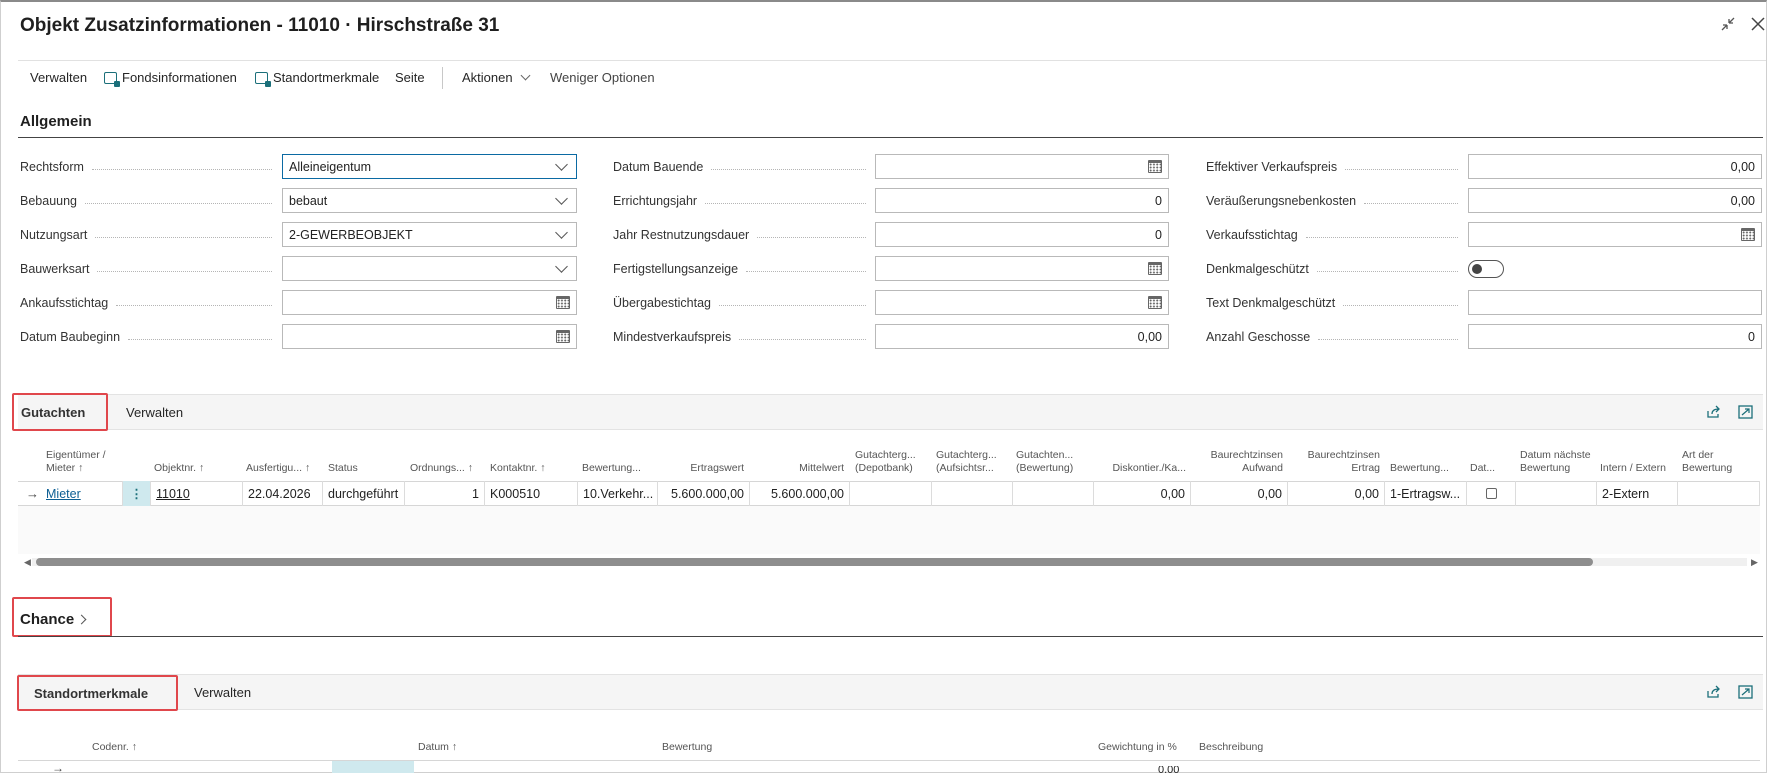  Describe the element at coordinates (173, 494) in the screenshot. I see `objektnr-link: 11010` at that location.